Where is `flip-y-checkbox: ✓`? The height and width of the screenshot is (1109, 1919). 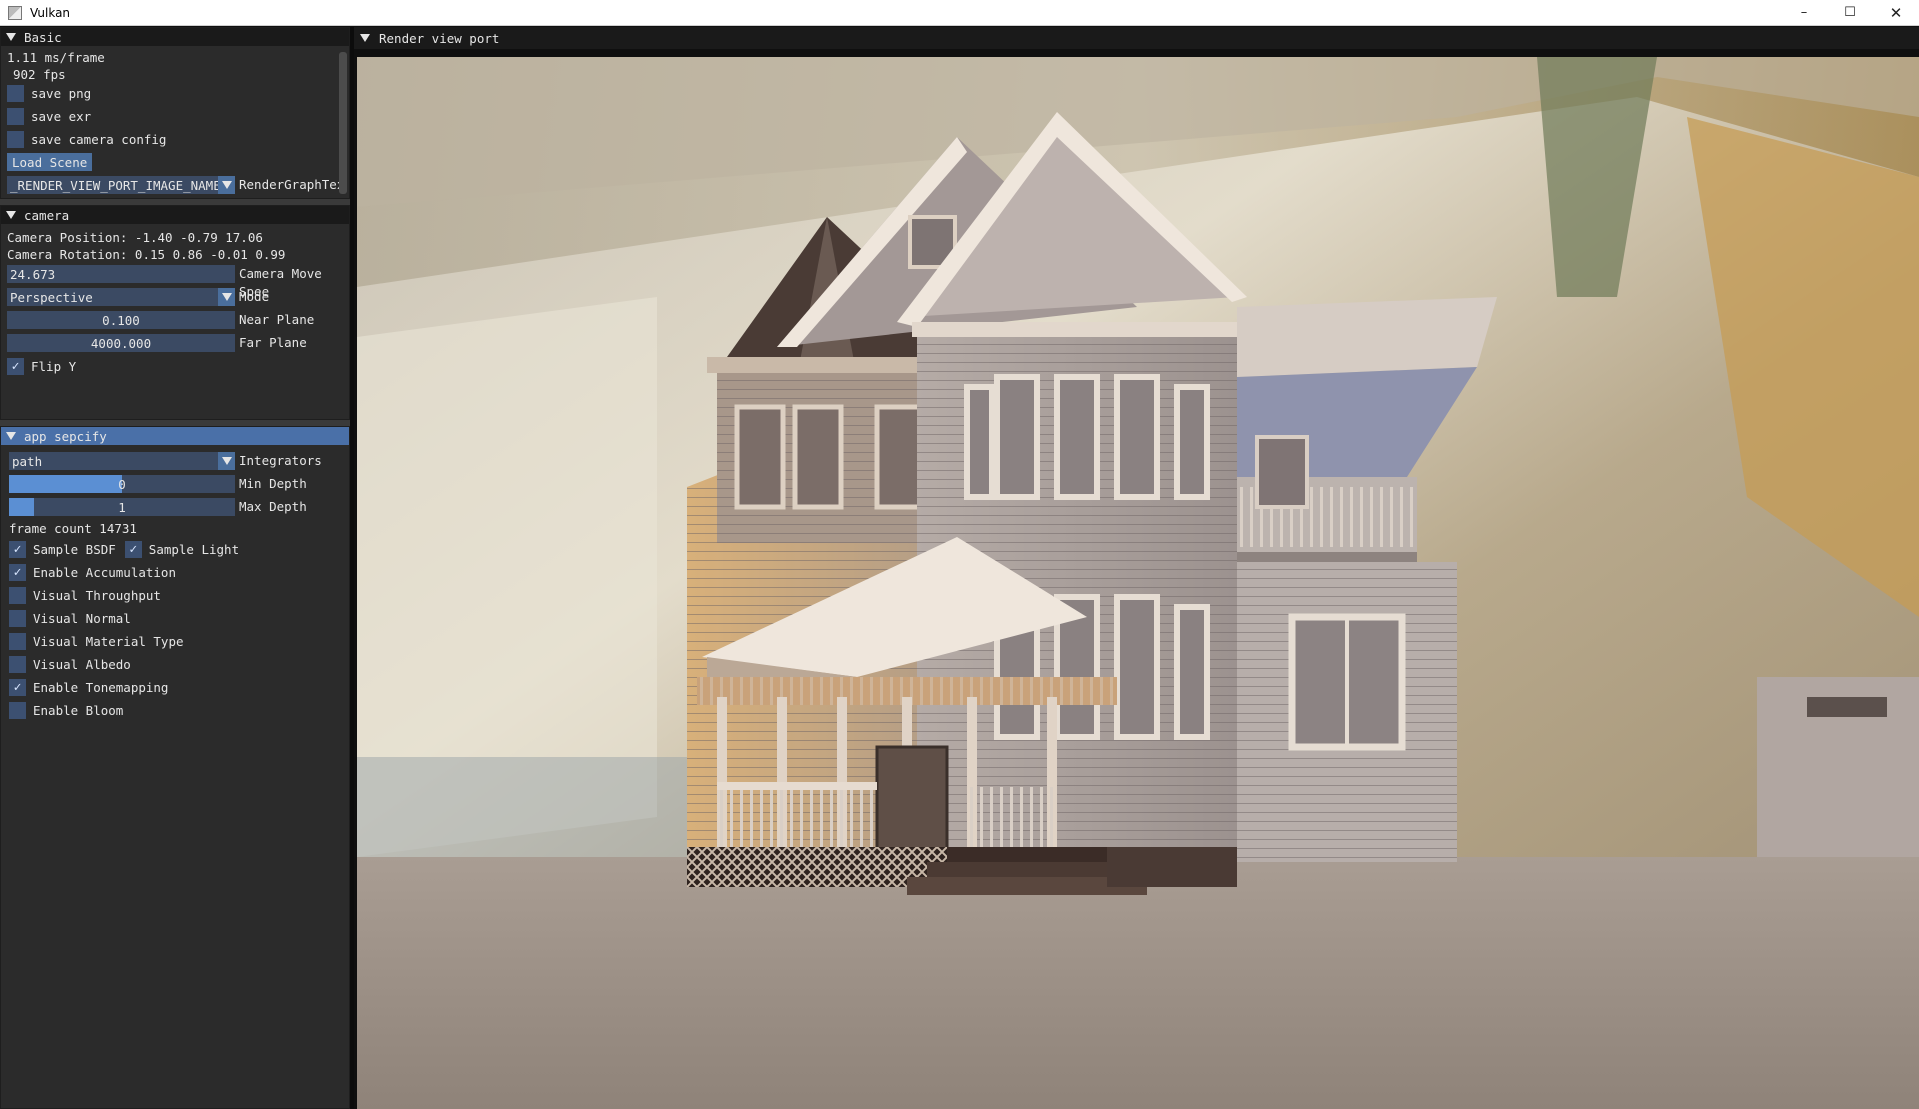
flip-y-checkbox: ✓ is located at coordinates (15, 366).